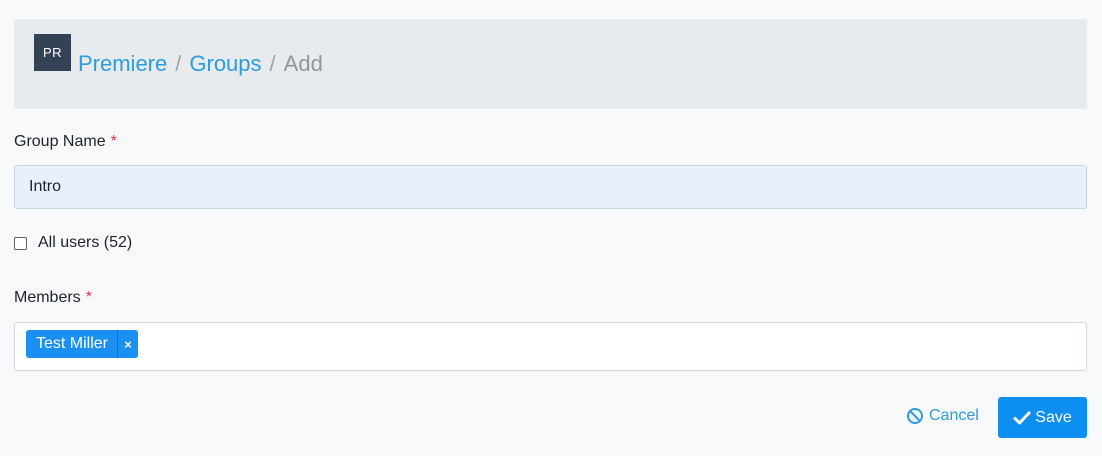 The width and height of the screenshot is (1102, 456). Describe the element at coordinates (122, 63) in the screenshot. I see `breadcrumb-item-premiere: Premiere` at that location.